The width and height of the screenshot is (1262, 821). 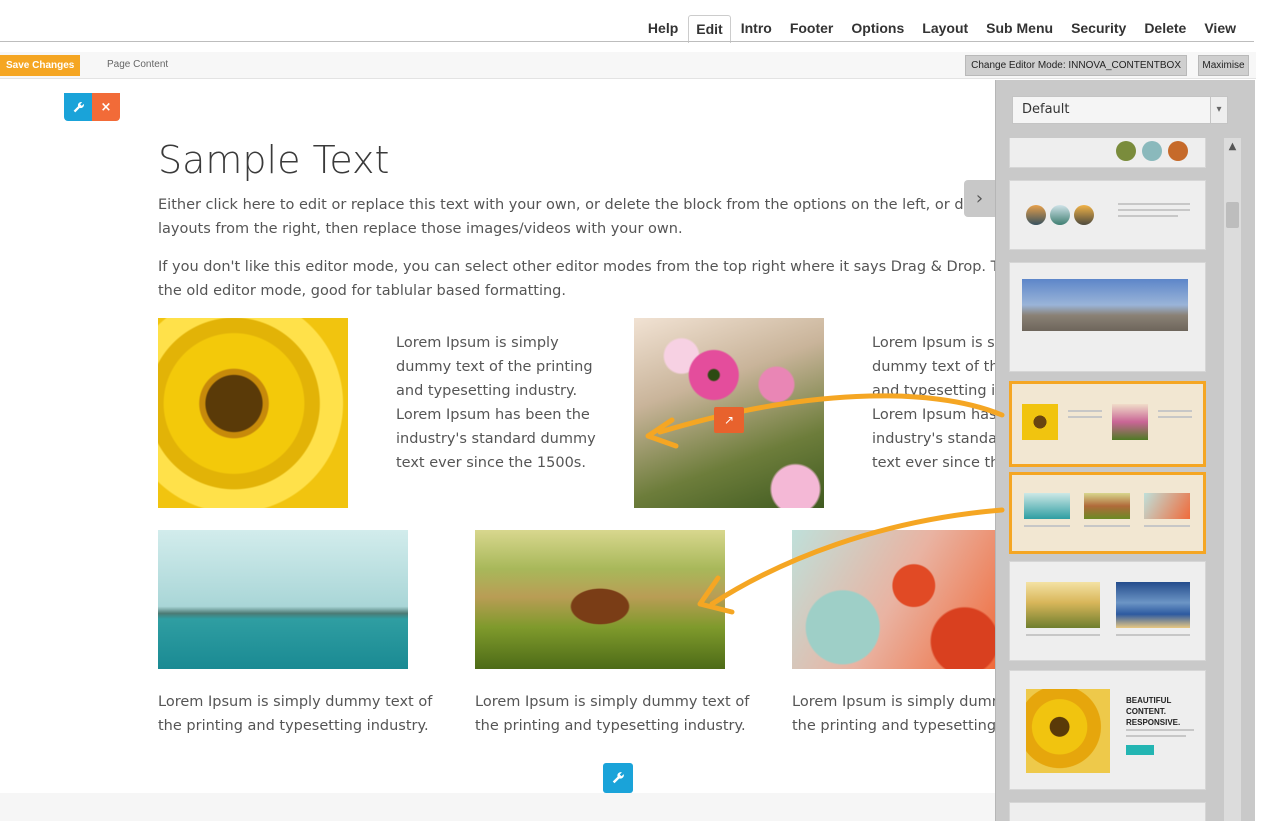 I want to click on sea-image, so click(x=283, y=599).